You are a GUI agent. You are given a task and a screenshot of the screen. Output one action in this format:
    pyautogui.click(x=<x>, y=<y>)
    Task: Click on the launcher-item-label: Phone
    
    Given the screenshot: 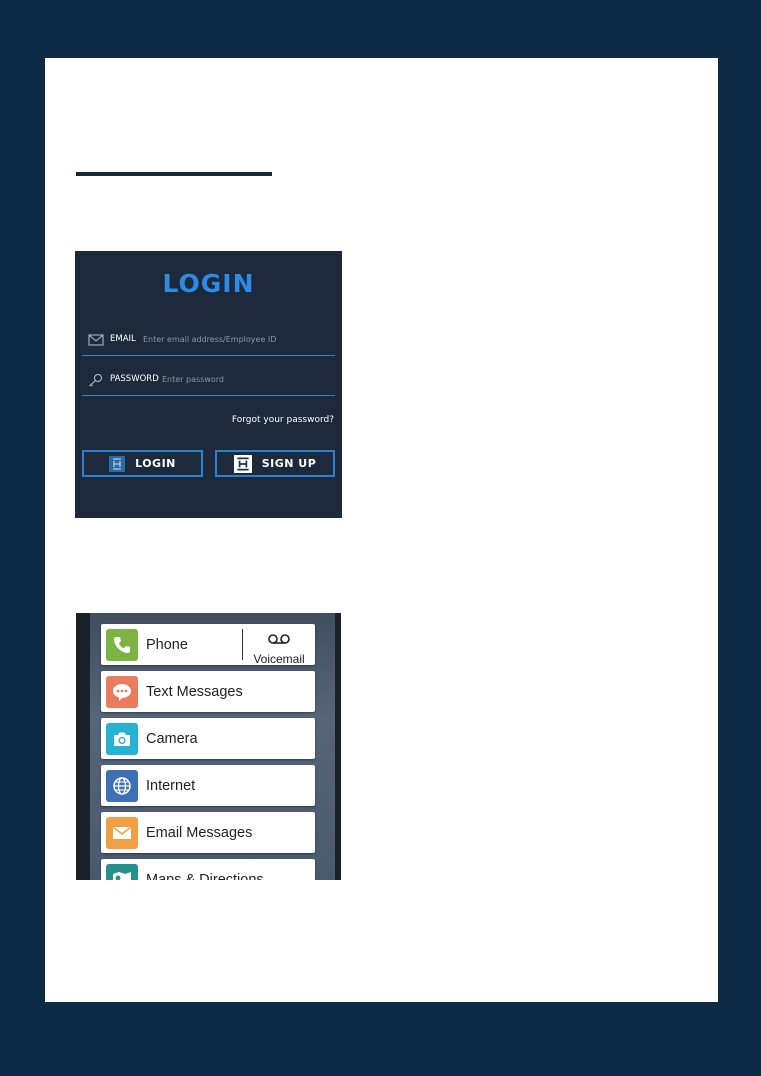 What is the action you would take?
    pyautogui.click(x=167, y=644)
    